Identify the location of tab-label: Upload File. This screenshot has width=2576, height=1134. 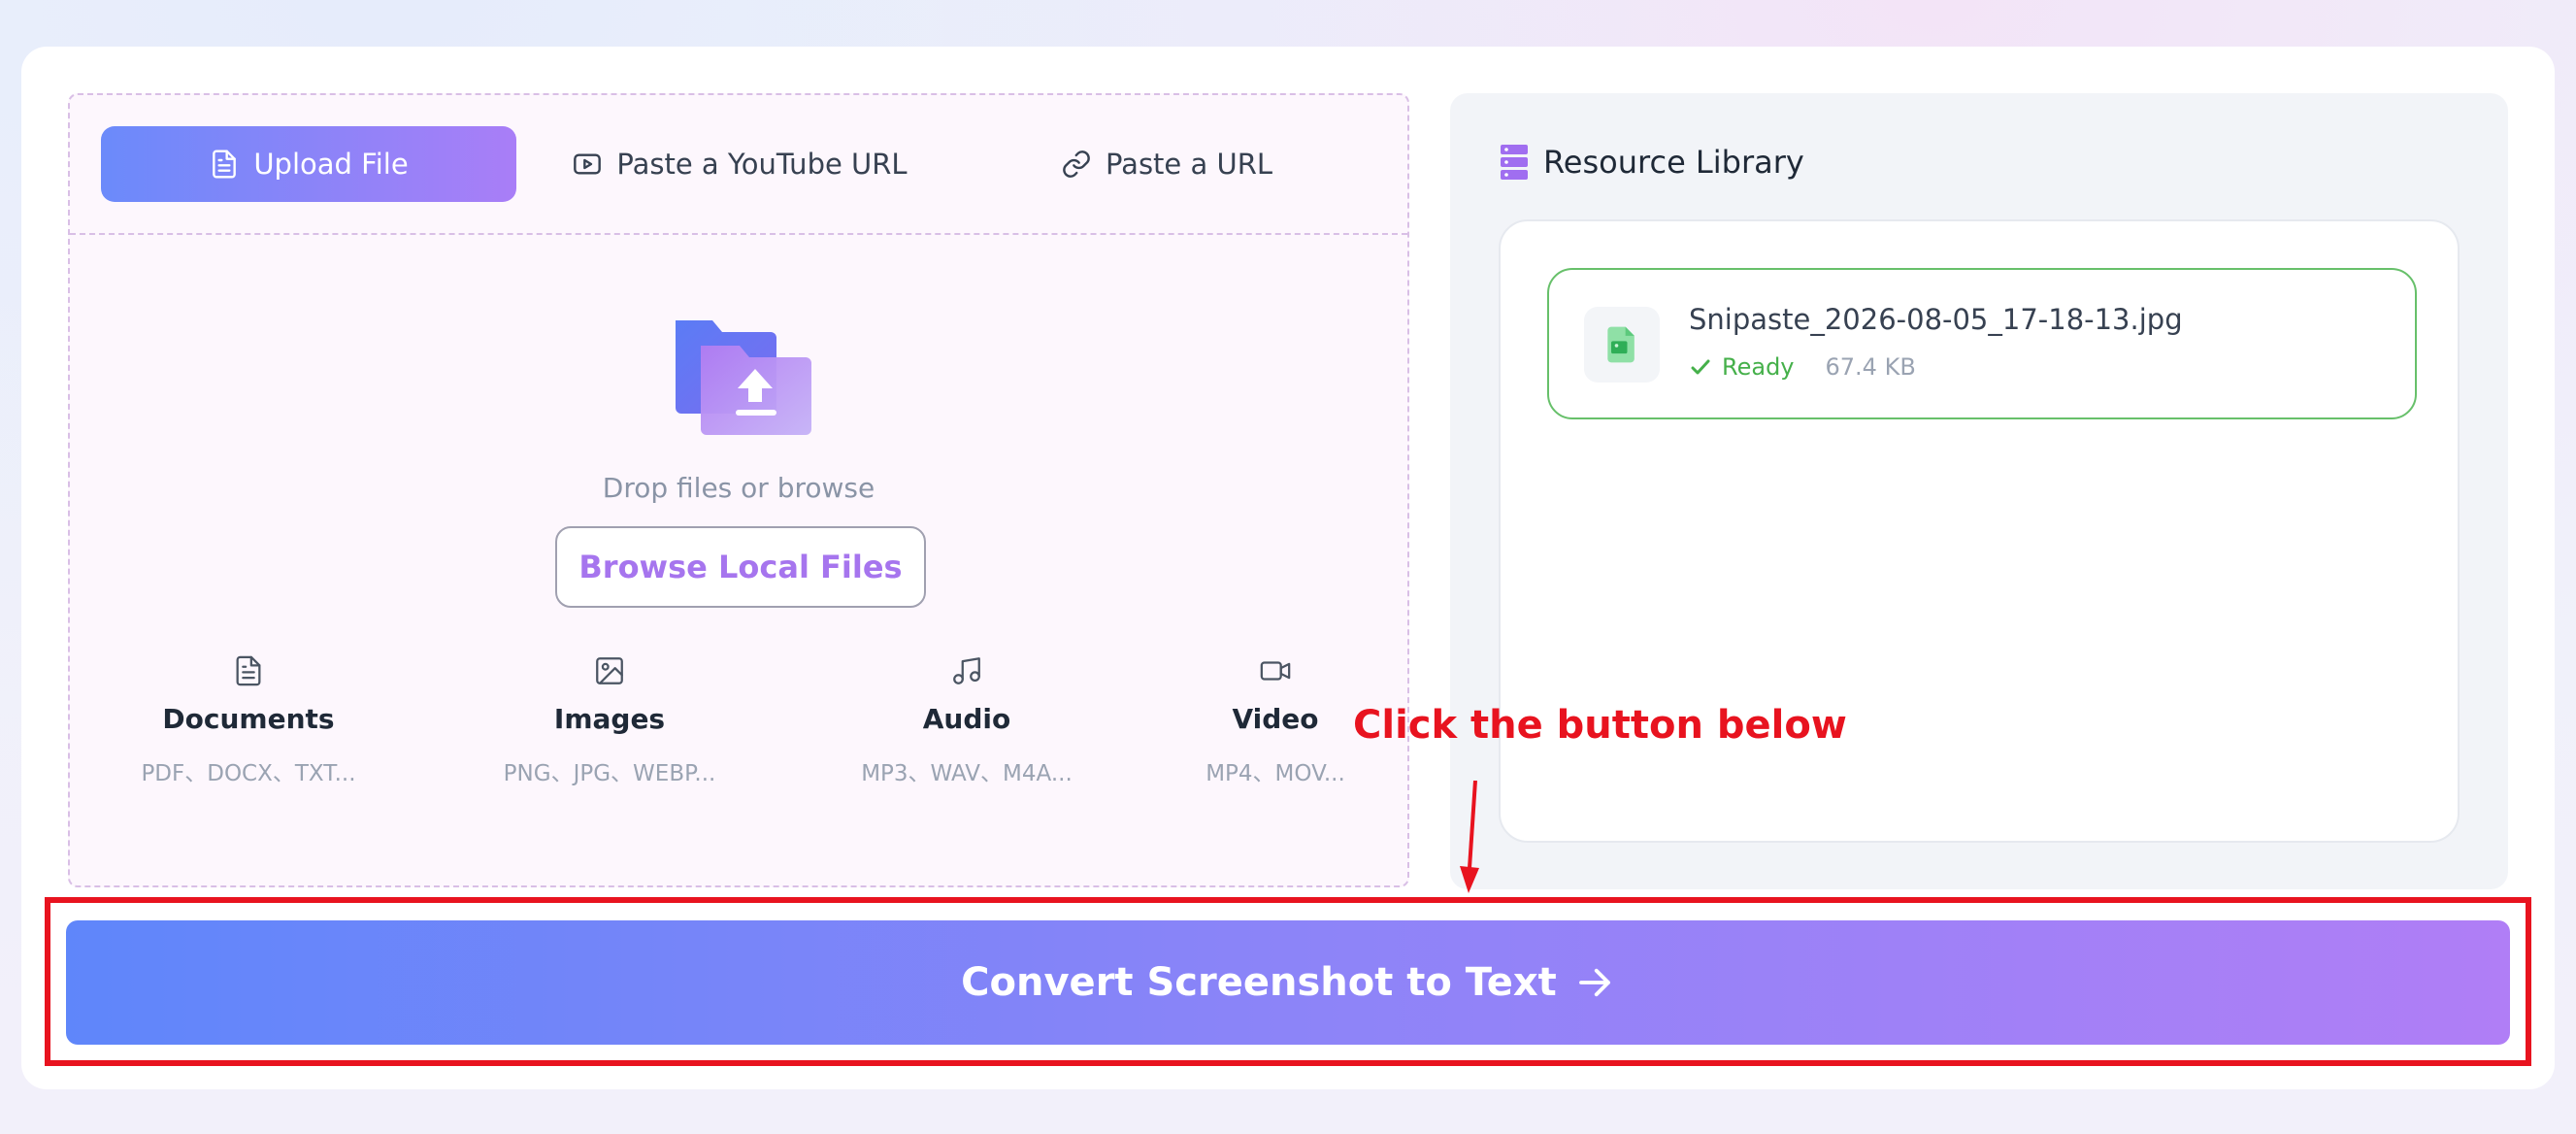
(331, 164).